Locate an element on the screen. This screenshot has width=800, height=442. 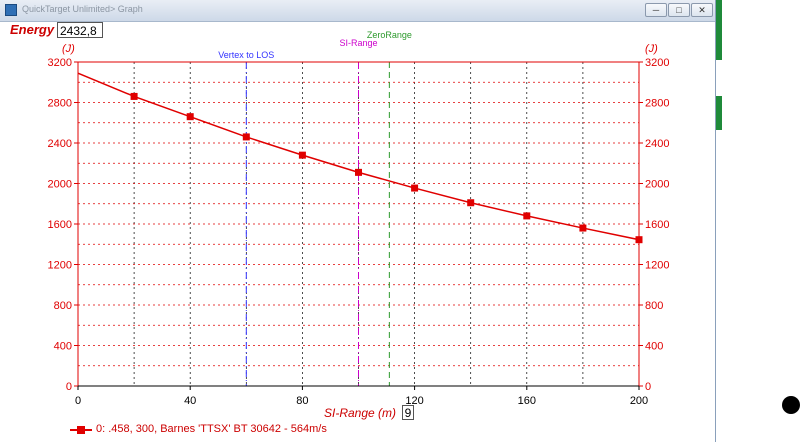
y-tick-label-right: 2800 is located at coordinates (657, 104).